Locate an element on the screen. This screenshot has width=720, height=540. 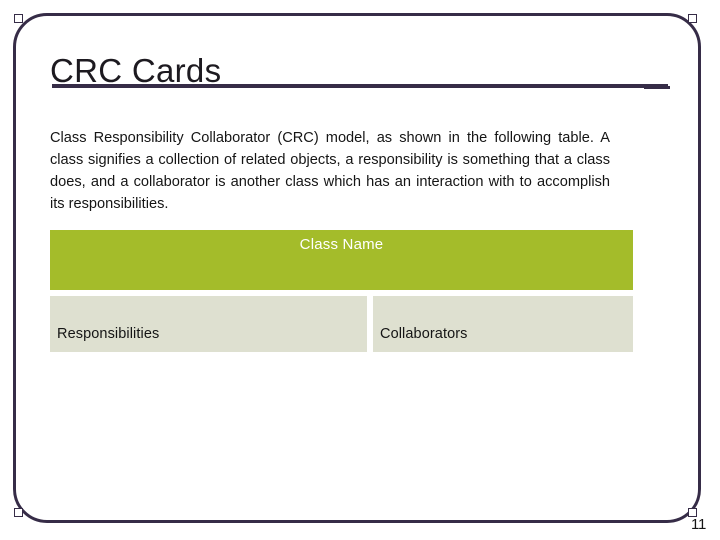
corner-handle-top-right is located at coordinates (692, 18).